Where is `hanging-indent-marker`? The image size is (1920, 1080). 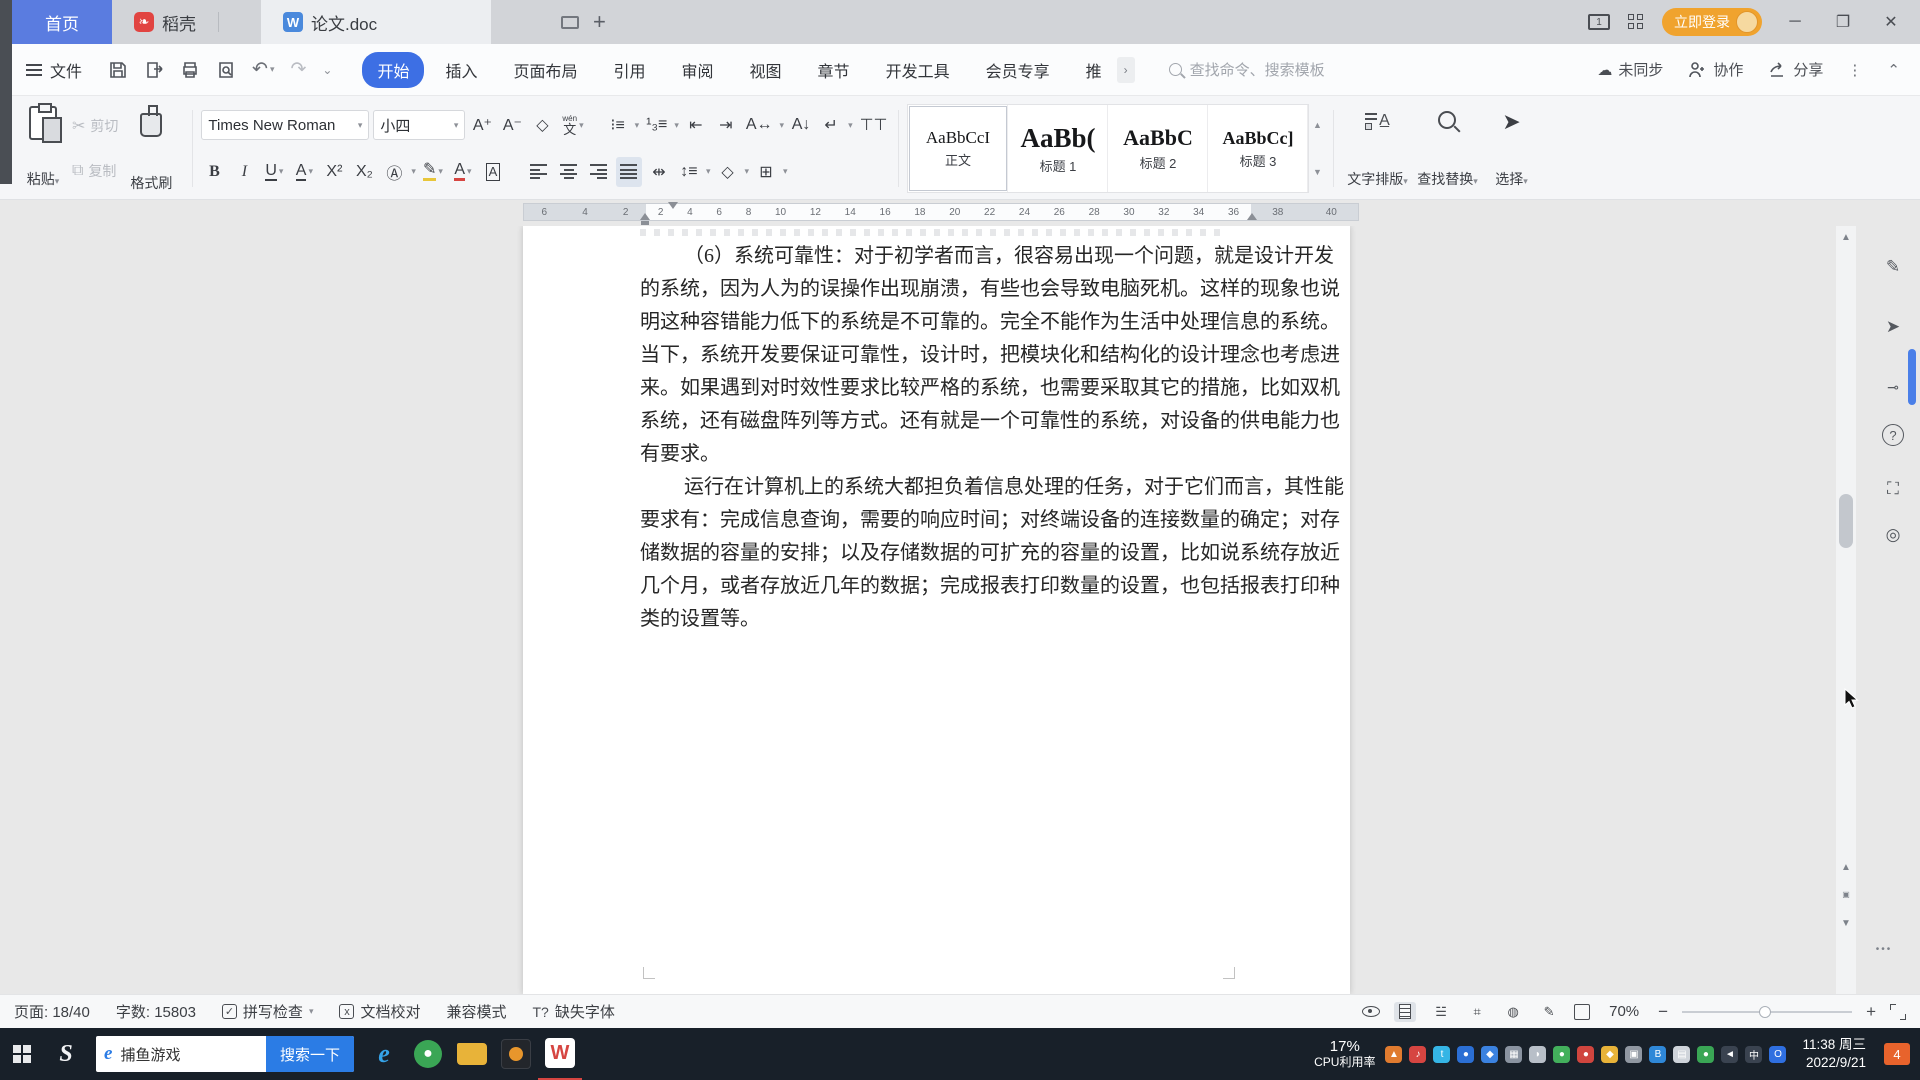
hanging-indent-marker is located at coordinates (645, 216).